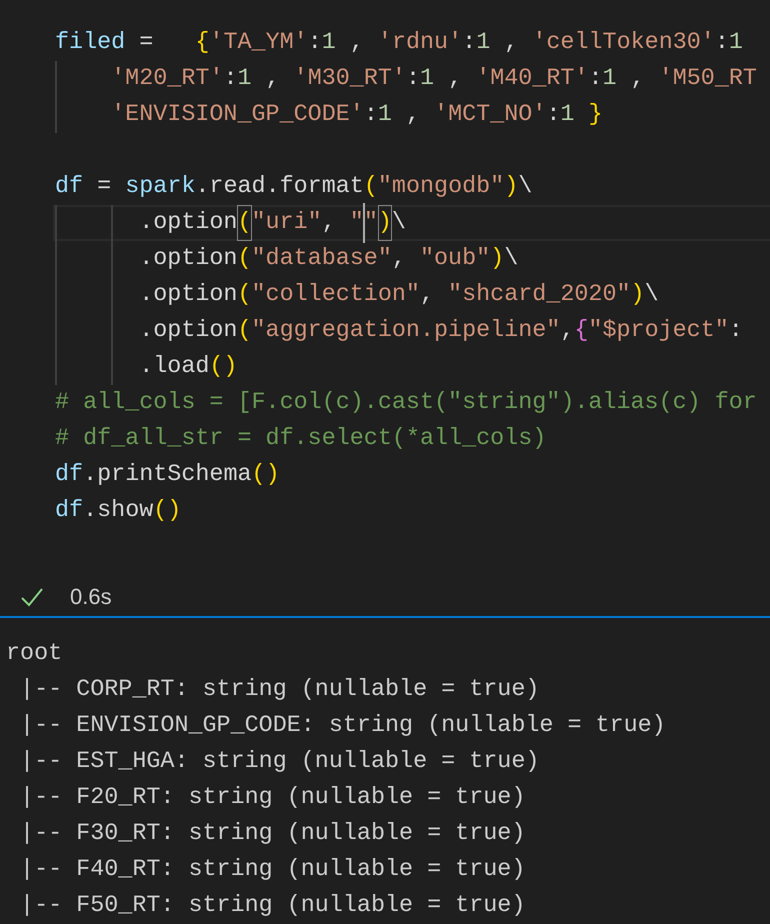  What do you see at coordinates (411, 367) in the screenshot?
I see `code-line: .load()` at bounding box center [411, 367].